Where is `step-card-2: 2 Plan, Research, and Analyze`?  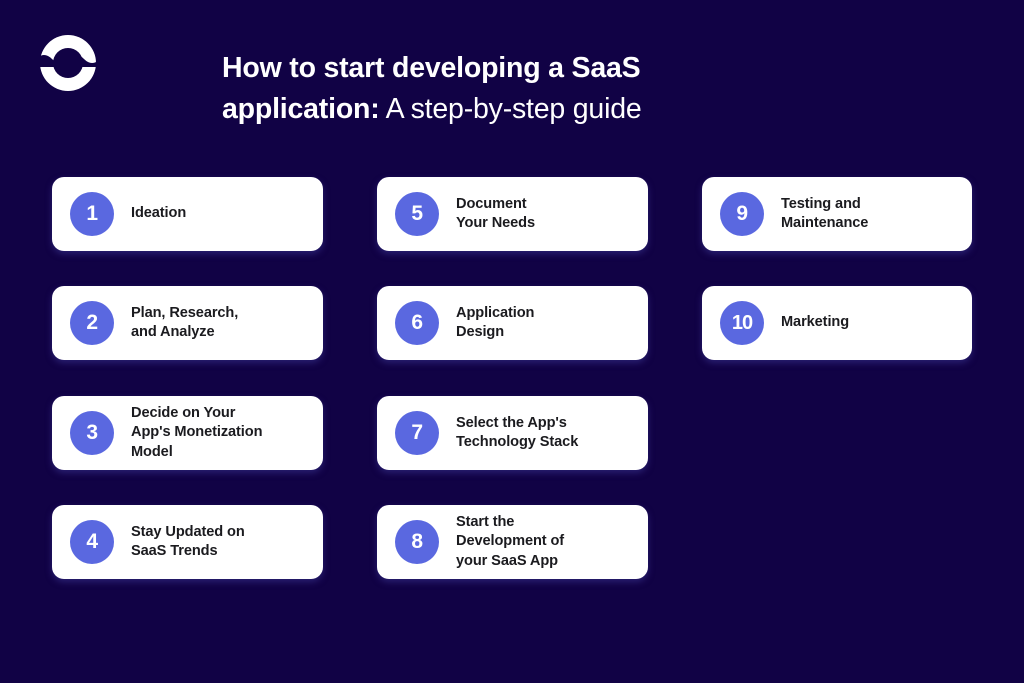 step-card-2: 2 Plan, Research, and Analyze is located at coordinates (187, 323).